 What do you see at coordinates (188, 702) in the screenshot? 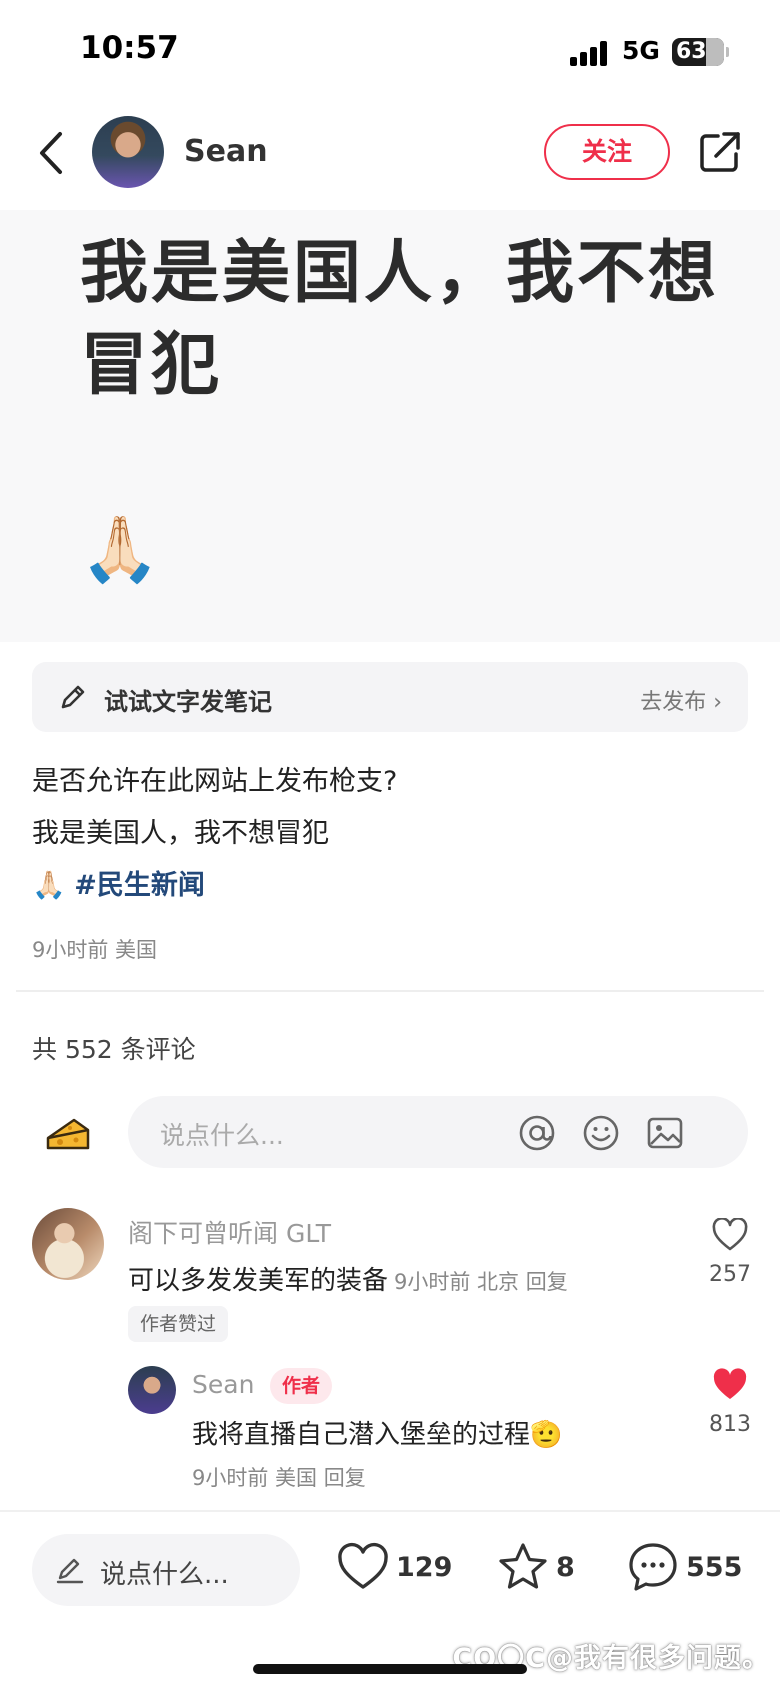
I see `try-note-label: 试试文字发笔记` at bounding box center [188, 702].